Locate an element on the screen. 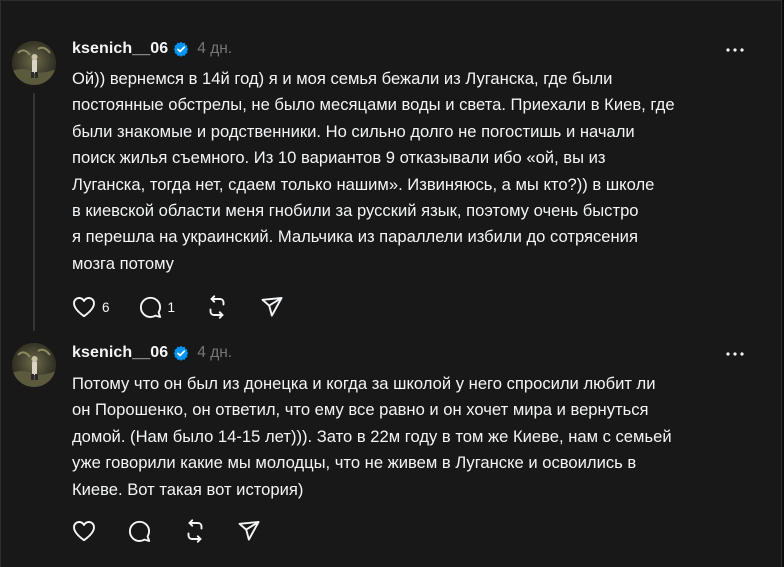 This screenshot has width=784, height=567. like-count: 6 is located at coordinates (106, 307).